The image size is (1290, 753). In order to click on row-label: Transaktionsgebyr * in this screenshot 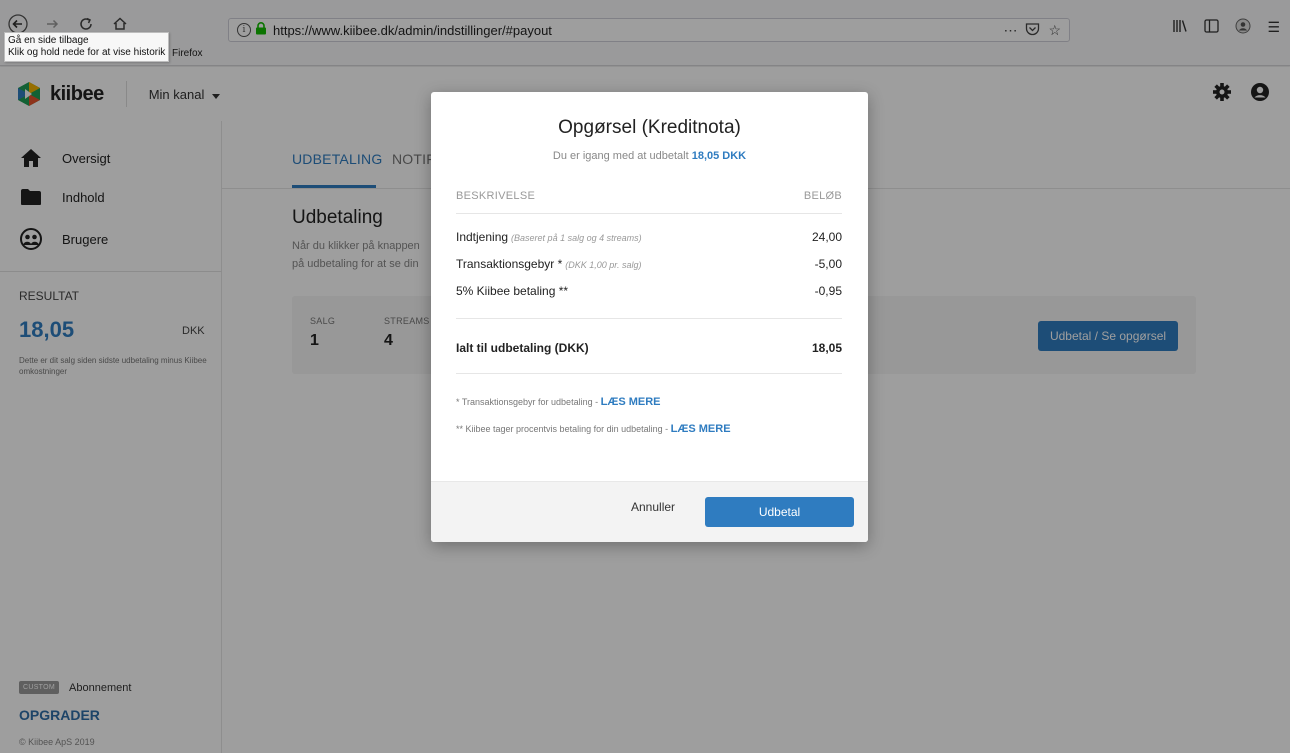, I will do `click(509, 264)`.